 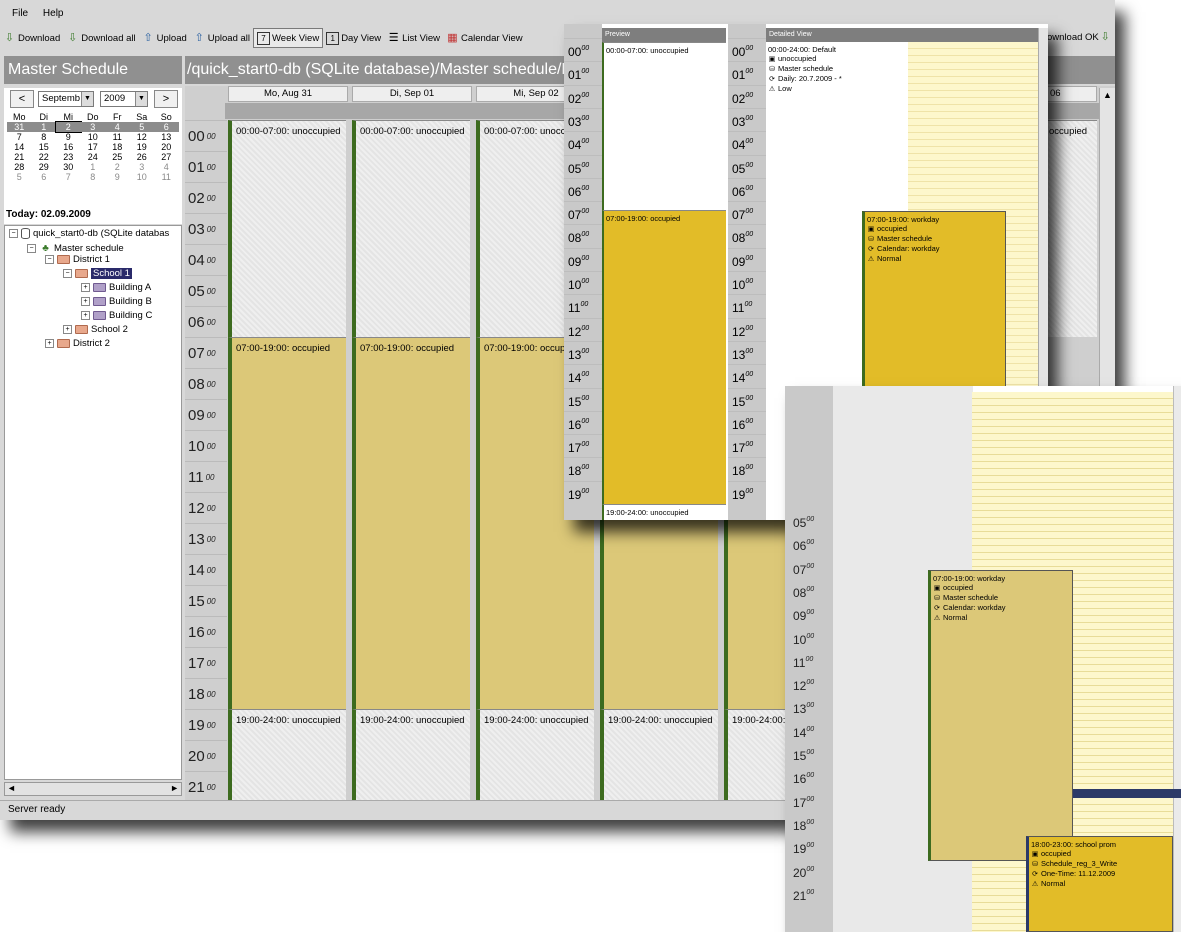 What do you see at coordinates (20, 13) in the screenshot?
I see `menu-file: File` at bounding box center [20, 13].